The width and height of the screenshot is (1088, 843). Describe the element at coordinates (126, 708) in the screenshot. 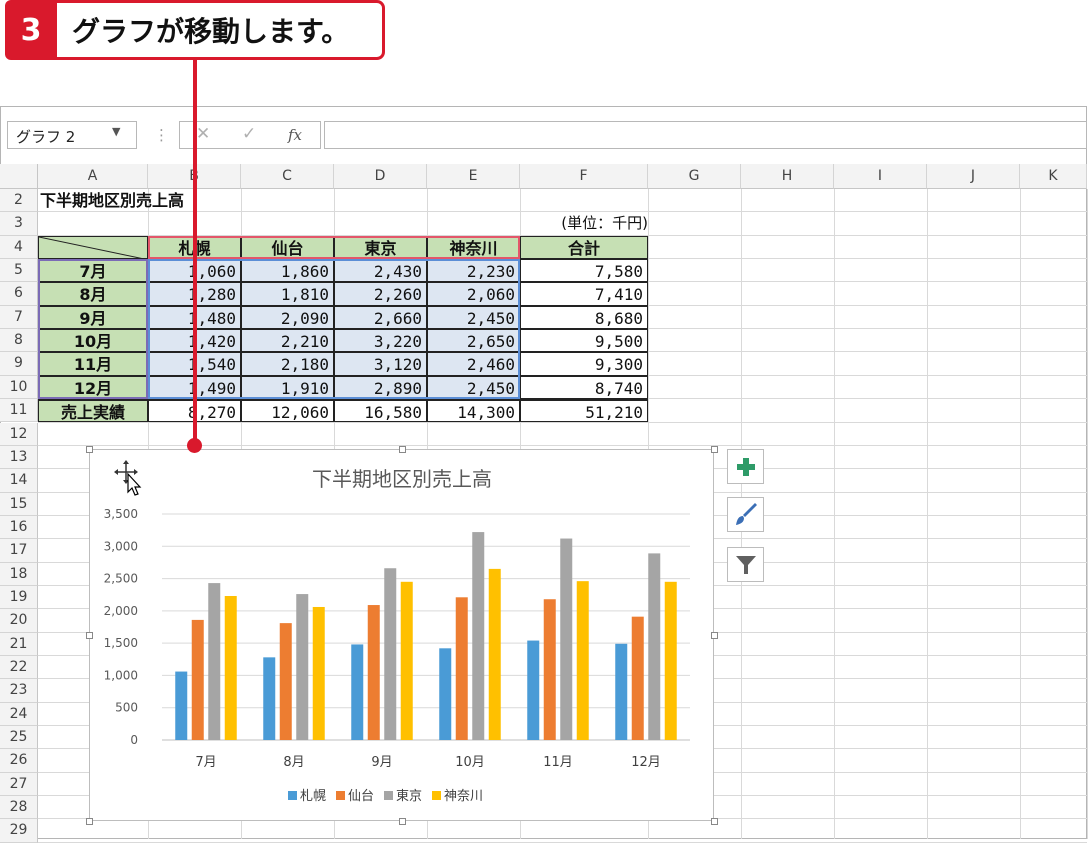

I see `y-tick-label: 500` at that location.